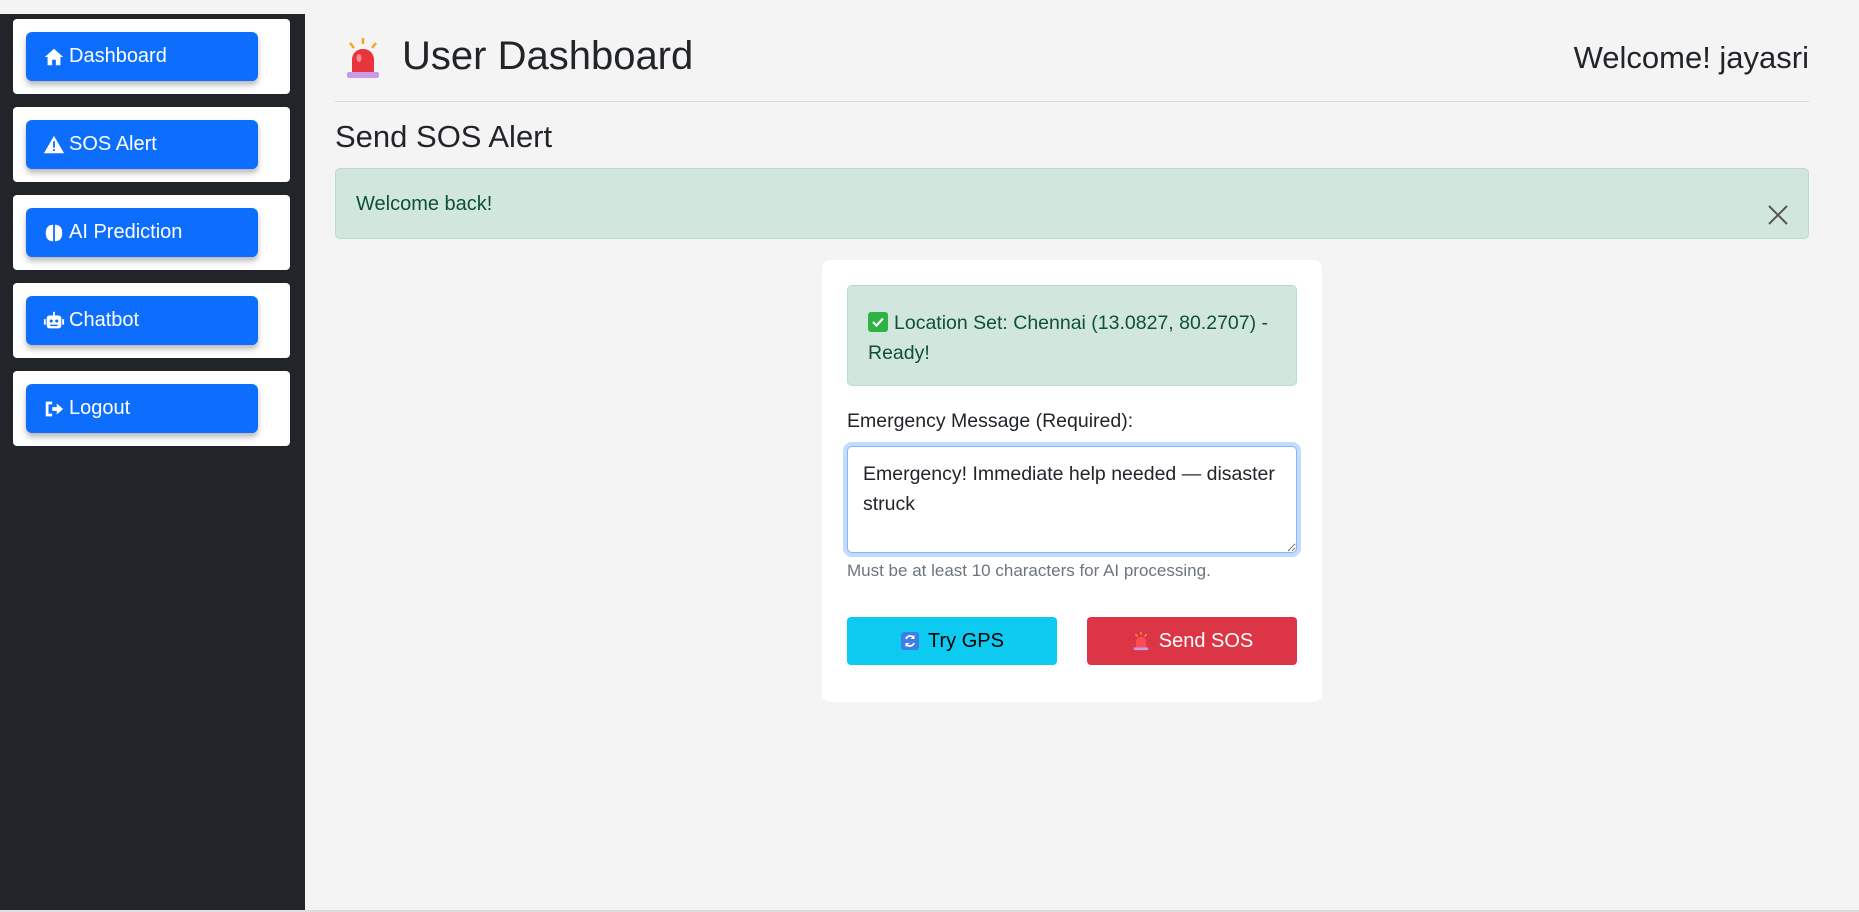 The height and width of the screenshot is (912, 1859). What do you see at coordinates (118, 56) in the screenshot?
I see `sidebar-item-label: Dashboard` at bounding box center [118, 56].